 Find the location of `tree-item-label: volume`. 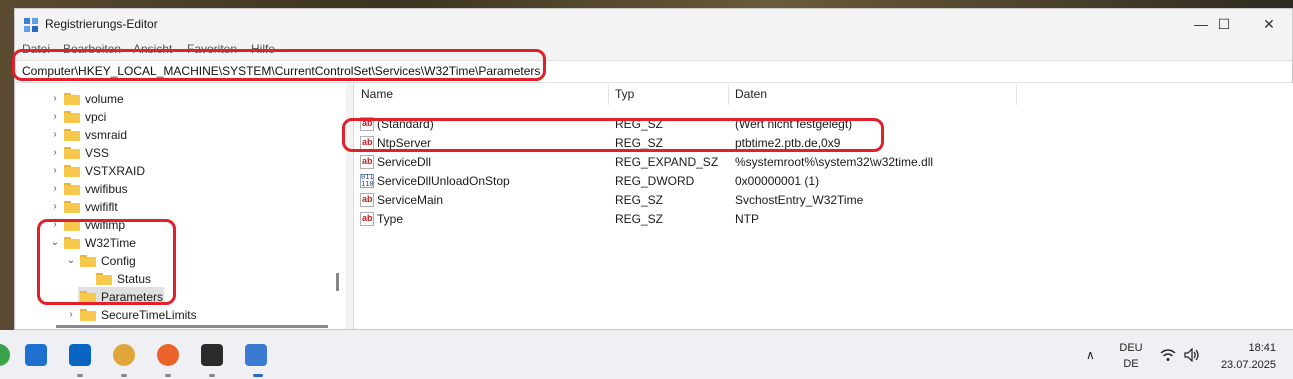

tree-item-label: volume is located at coordinates (104, 99).